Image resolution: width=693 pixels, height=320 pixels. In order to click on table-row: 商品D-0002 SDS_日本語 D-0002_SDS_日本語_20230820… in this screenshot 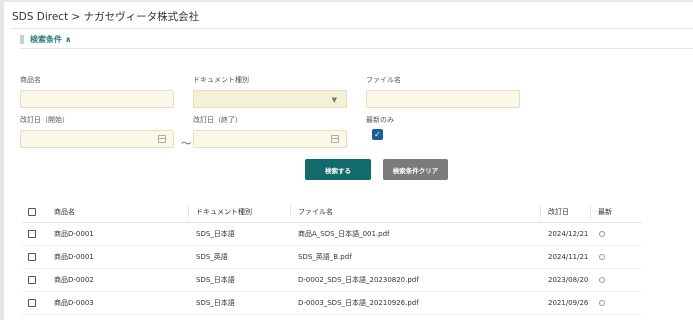, I will do `click(332, 280)`.